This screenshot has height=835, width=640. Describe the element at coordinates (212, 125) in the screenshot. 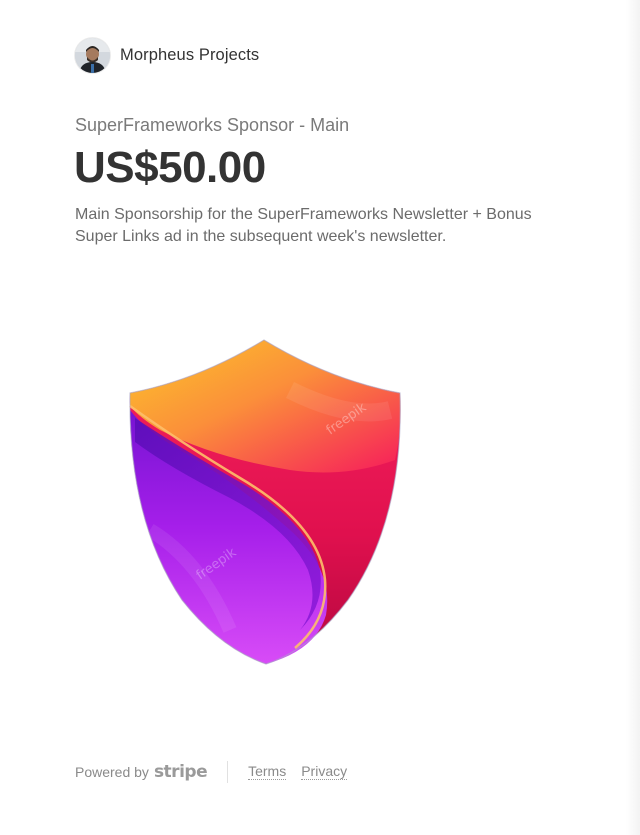

I see `product-name: SuperFrameworks Sponsor - Main` at that location.